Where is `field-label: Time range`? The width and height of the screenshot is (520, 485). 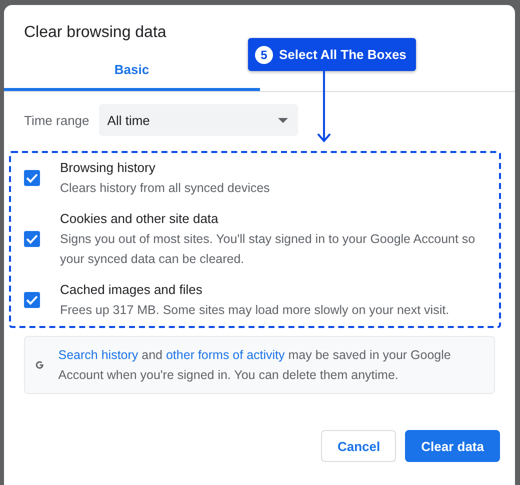 field-label: Time range is located at coordinates (57, 120).